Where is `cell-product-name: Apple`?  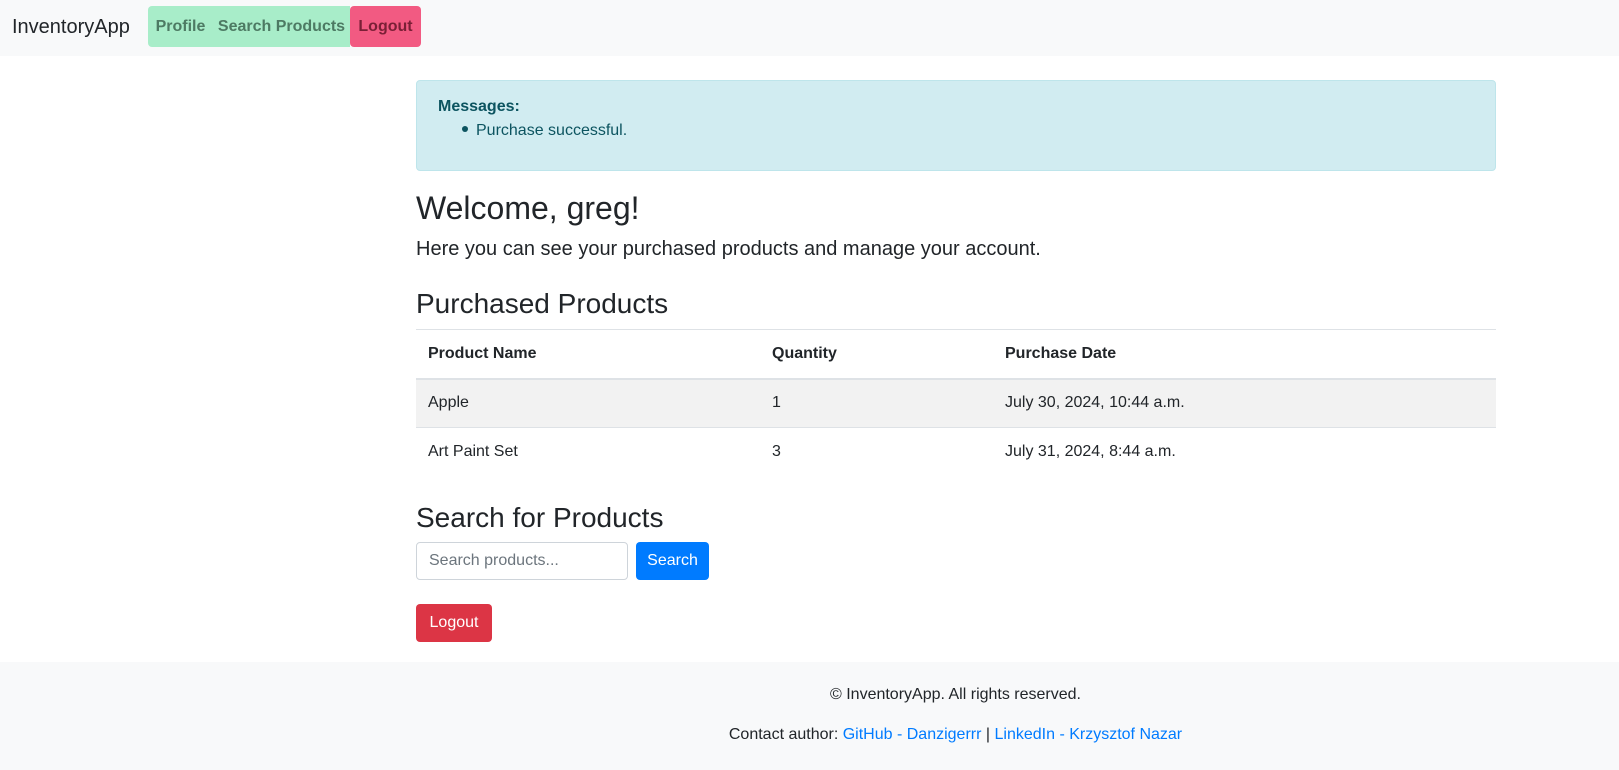
cell-product-name: Apple is located at coordinates (448, 403).